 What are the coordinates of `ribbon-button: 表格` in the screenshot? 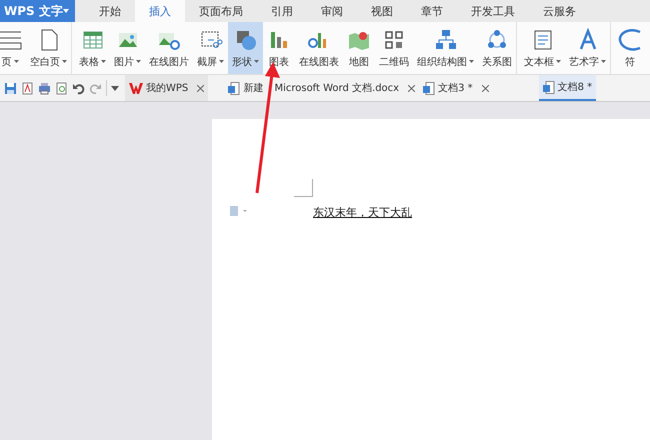 It's located at (92, 48).